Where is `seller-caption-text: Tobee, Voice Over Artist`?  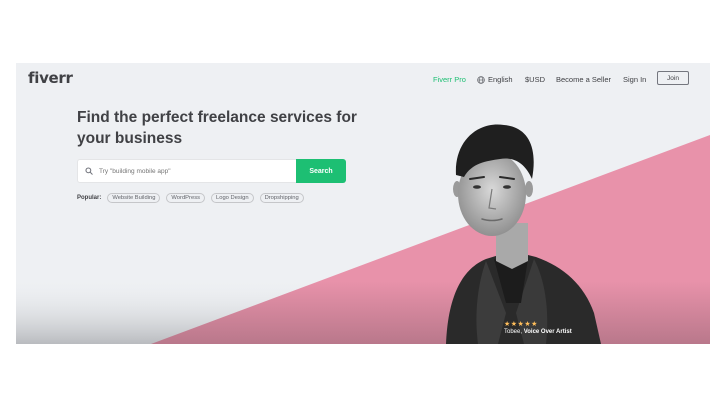 seller-caption-text: Tobee, Voice Over Artist is located at coordinates (538, 332).